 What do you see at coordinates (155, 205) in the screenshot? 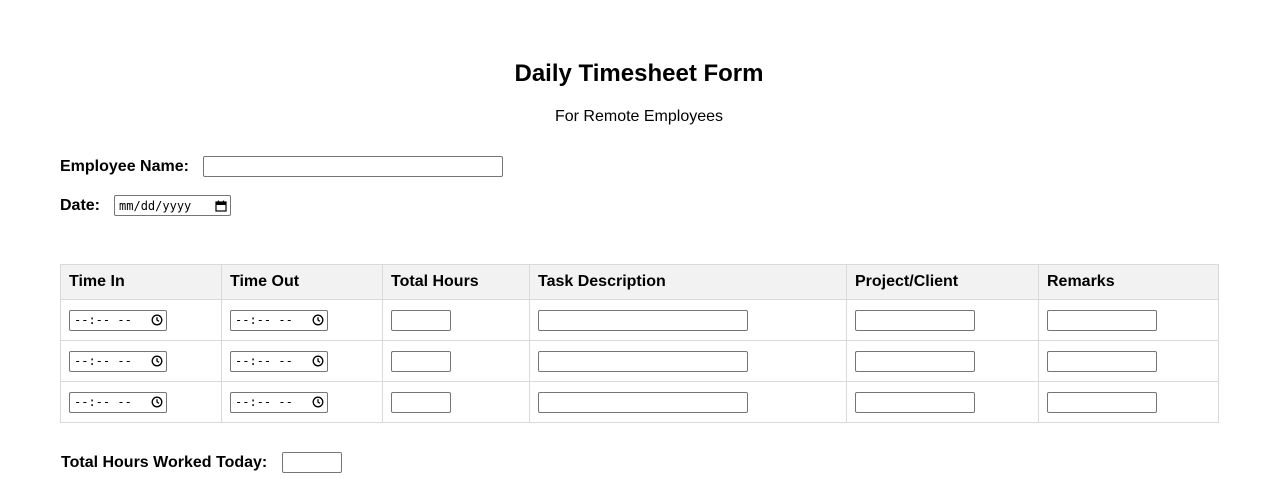
I see `date-placeholder: mm/dd/yyyy` at bounding box center [155, 205].